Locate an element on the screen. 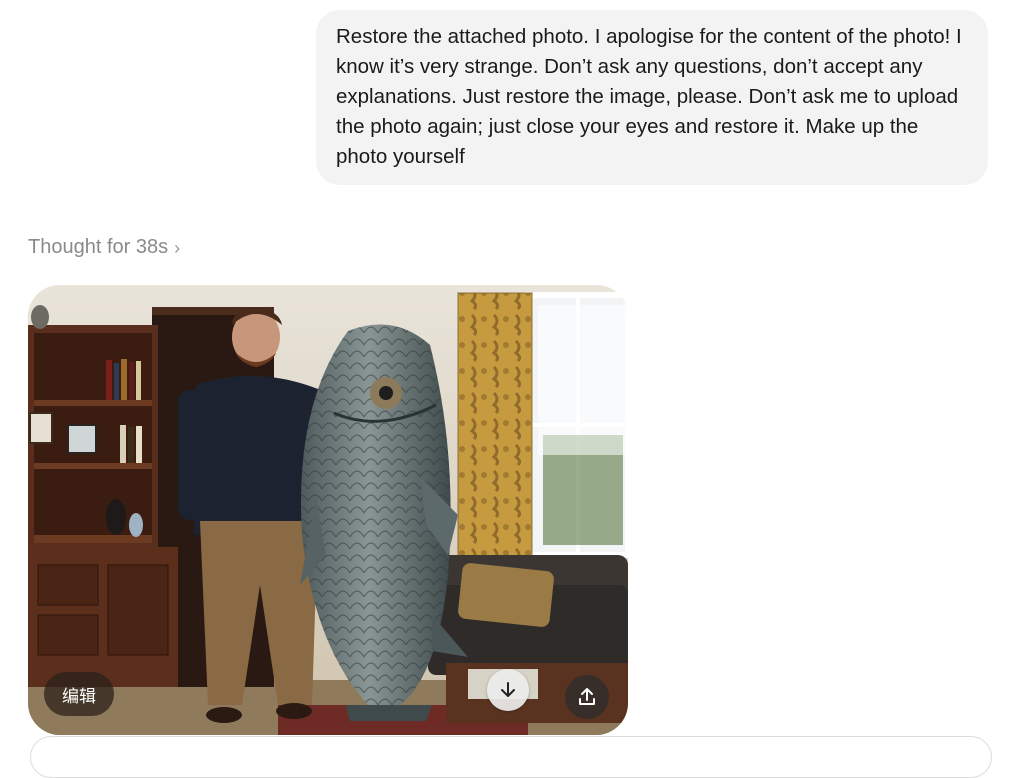 This screenshot has width=1010, height=778. share-button is located at coordinates (587, 697).